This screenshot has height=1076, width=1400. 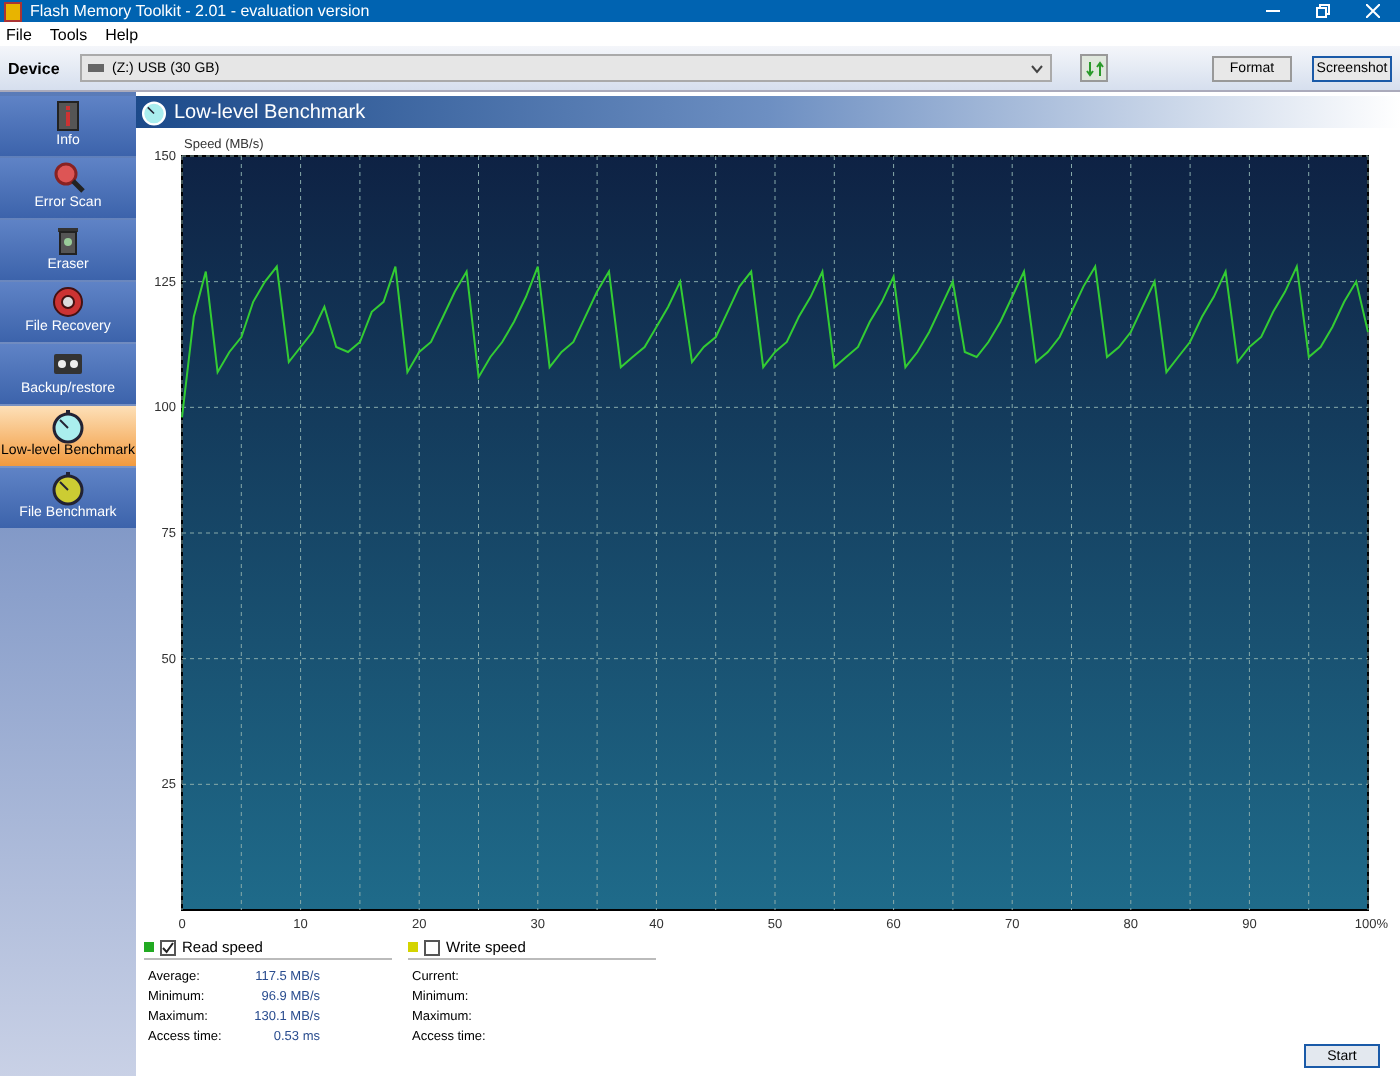 I want to click on lifebuoy-icon, so click(x=68, y=302).